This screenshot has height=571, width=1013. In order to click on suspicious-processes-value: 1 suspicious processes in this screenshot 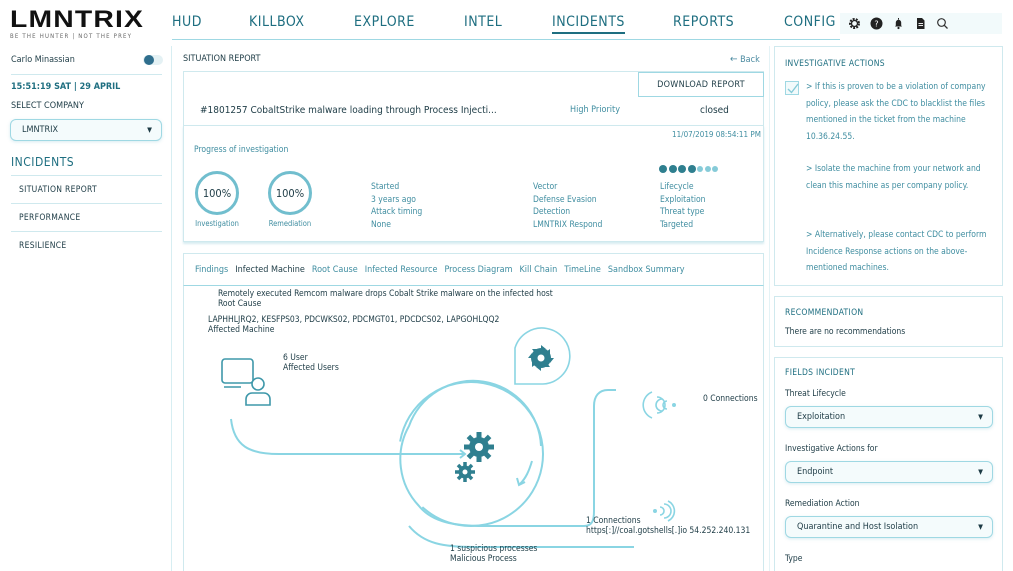, I will do `click(494, 549)`.